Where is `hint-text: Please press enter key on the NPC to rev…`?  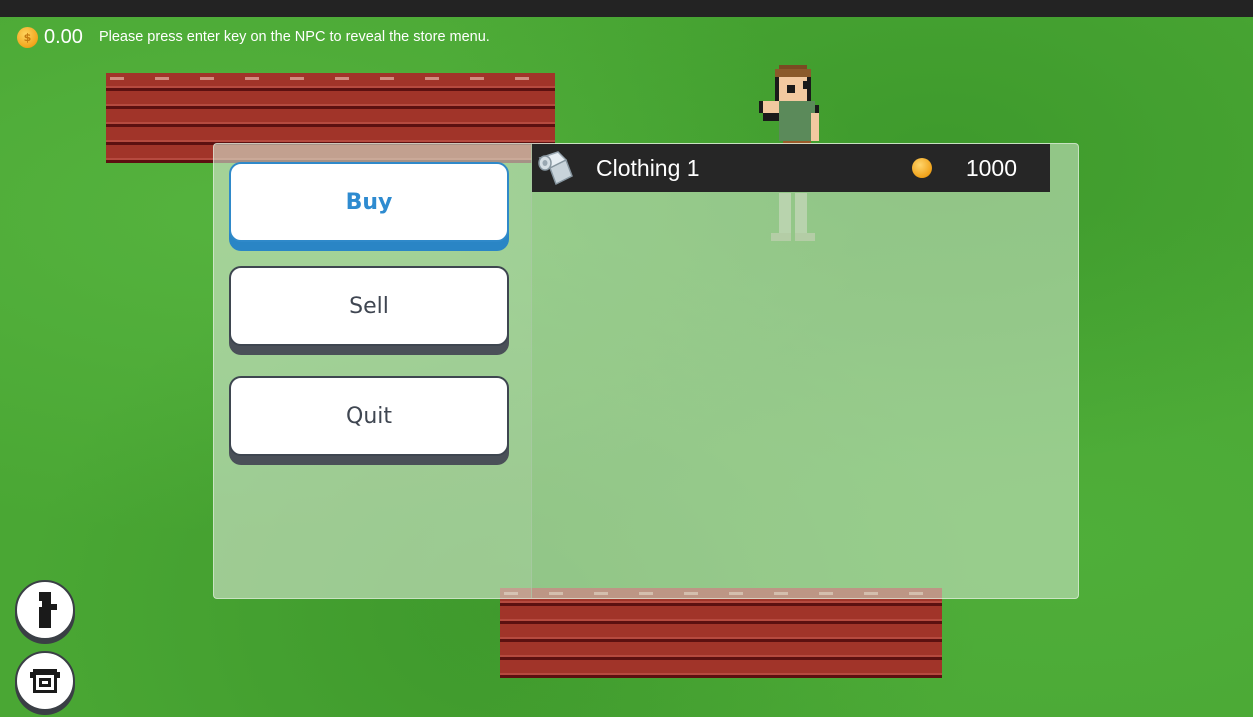 hint-text: Please press enter key on the NPC to rev… is located at coordinates (294, 37).